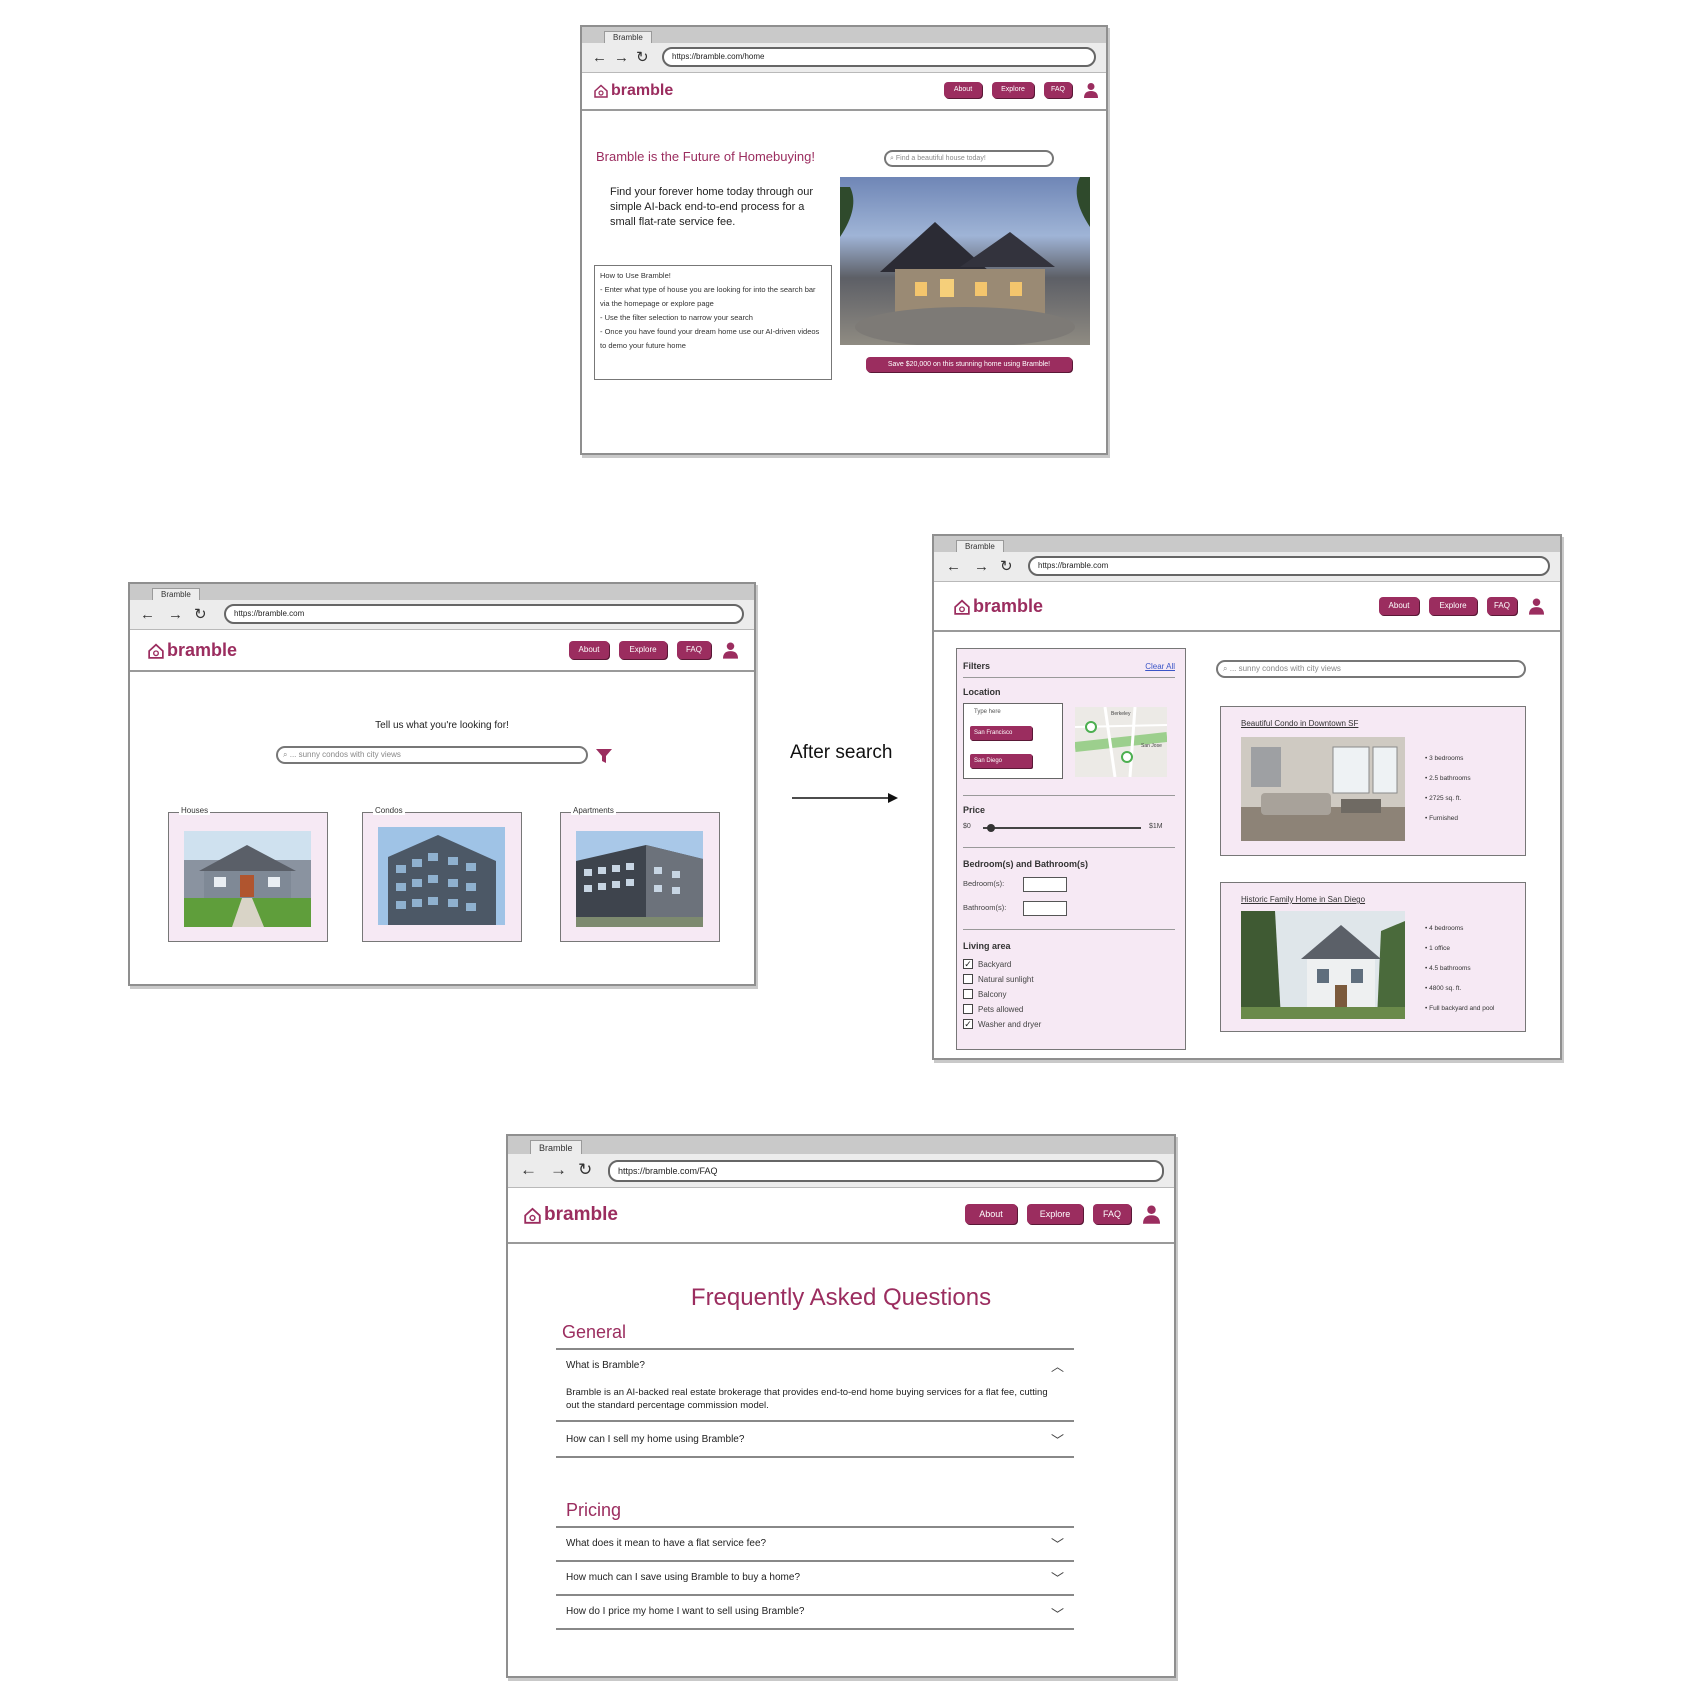  Describe the element at coordinates (605, 1365) in the screenshot. I see `faq-question: What is Bramble?` at that location.